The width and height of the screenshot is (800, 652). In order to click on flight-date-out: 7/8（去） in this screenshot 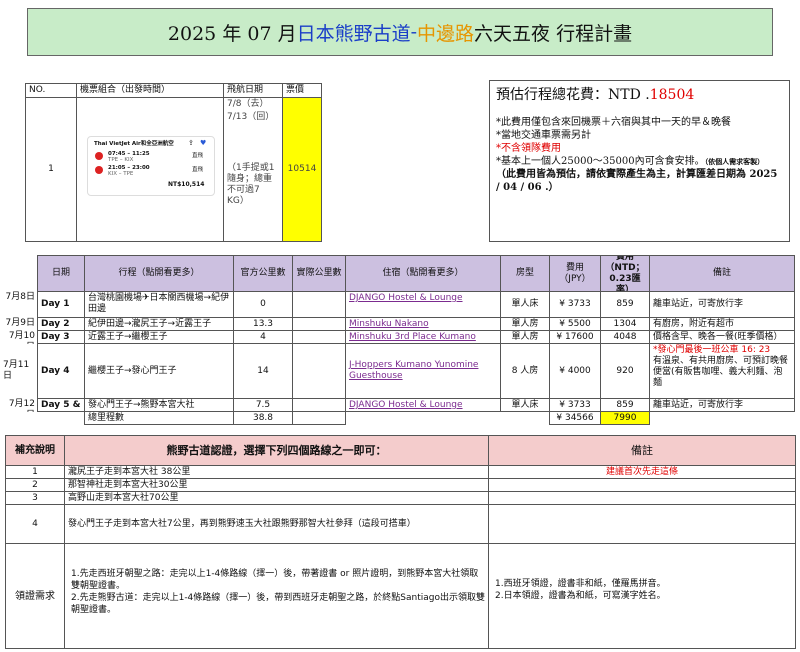, I will do `click(248, 104)`.